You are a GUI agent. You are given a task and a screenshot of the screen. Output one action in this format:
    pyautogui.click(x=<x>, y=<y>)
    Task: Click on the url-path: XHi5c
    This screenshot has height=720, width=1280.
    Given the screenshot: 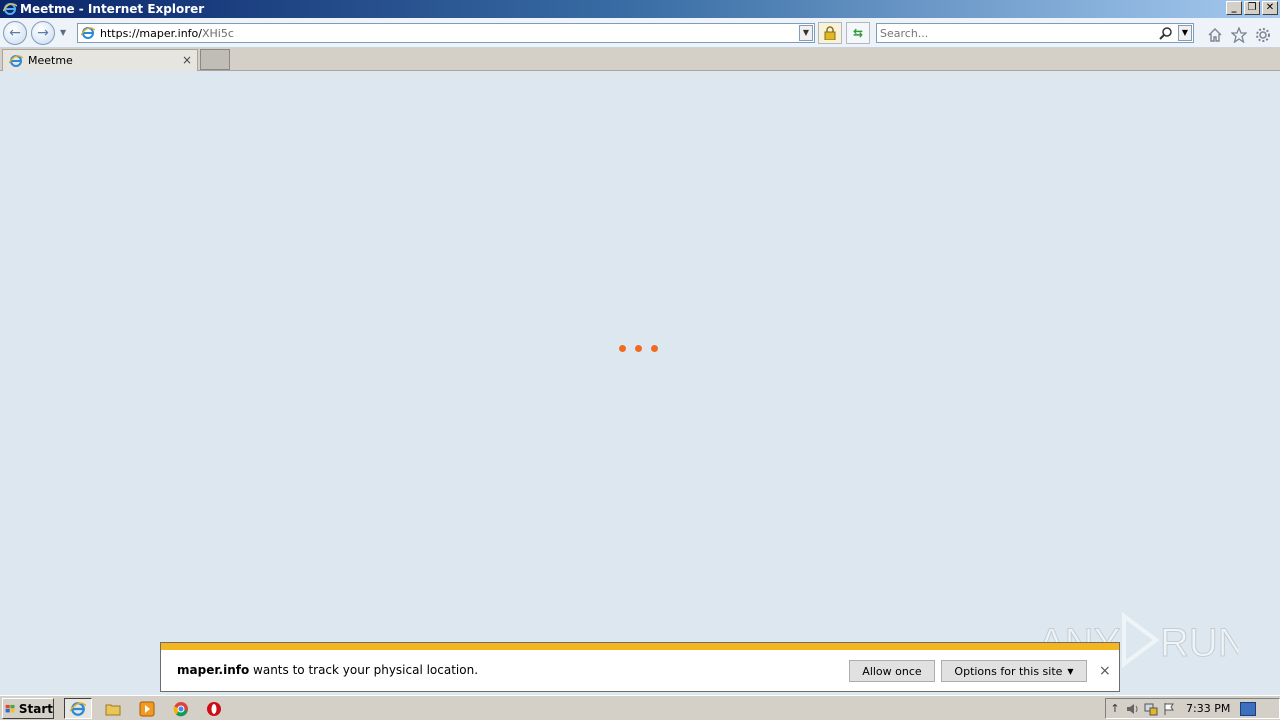 What is the action you would take?
    pyautogui.click(x=217, y=33)
    